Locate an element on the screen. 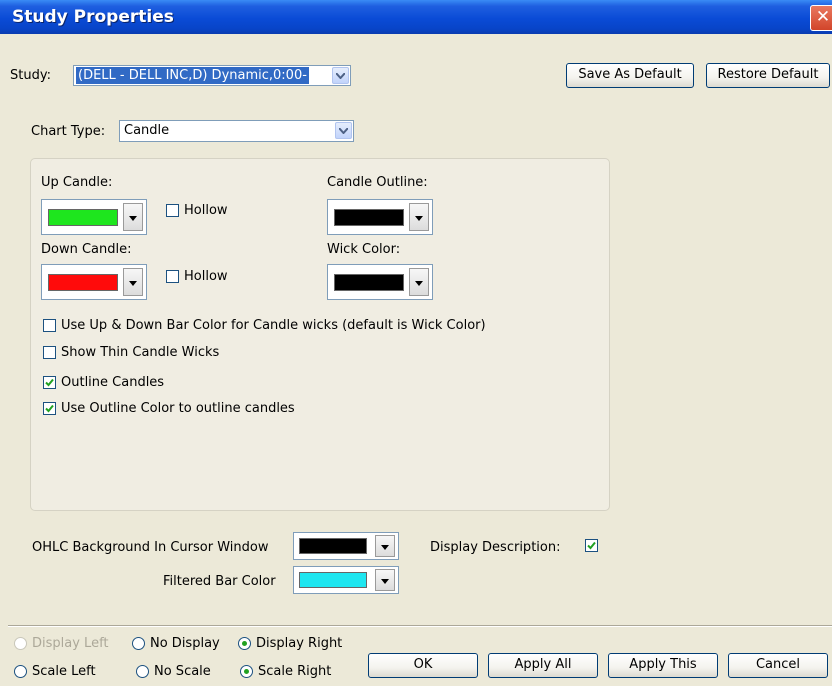 The width and height of the screenshot is (832, 686). apply-this-button: Apply This is located at coordinates (663, 665).